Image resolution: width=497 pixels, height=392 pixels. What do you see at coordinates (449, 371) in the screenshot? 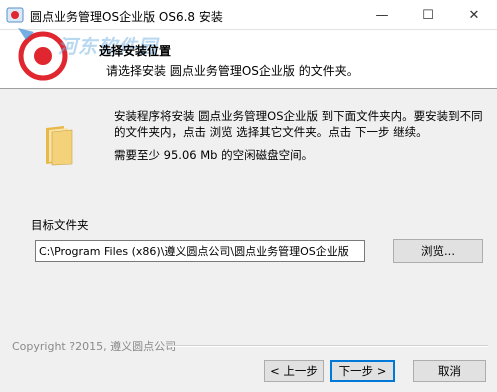
I see `cancel-button: 取消` at bounding box center [449, 371].